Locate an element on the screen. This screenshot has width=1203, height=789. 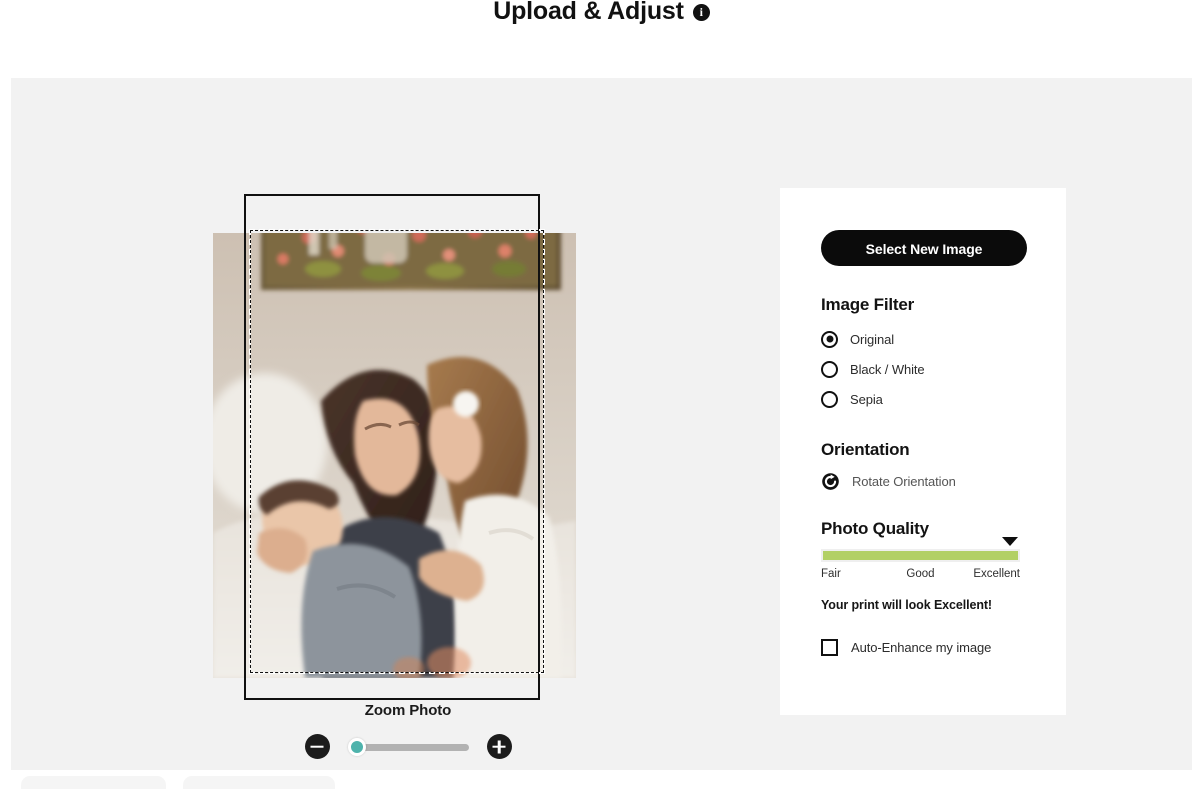
photo-quality-meter: Fair Good Excellent is located at coordinates (920, 561).